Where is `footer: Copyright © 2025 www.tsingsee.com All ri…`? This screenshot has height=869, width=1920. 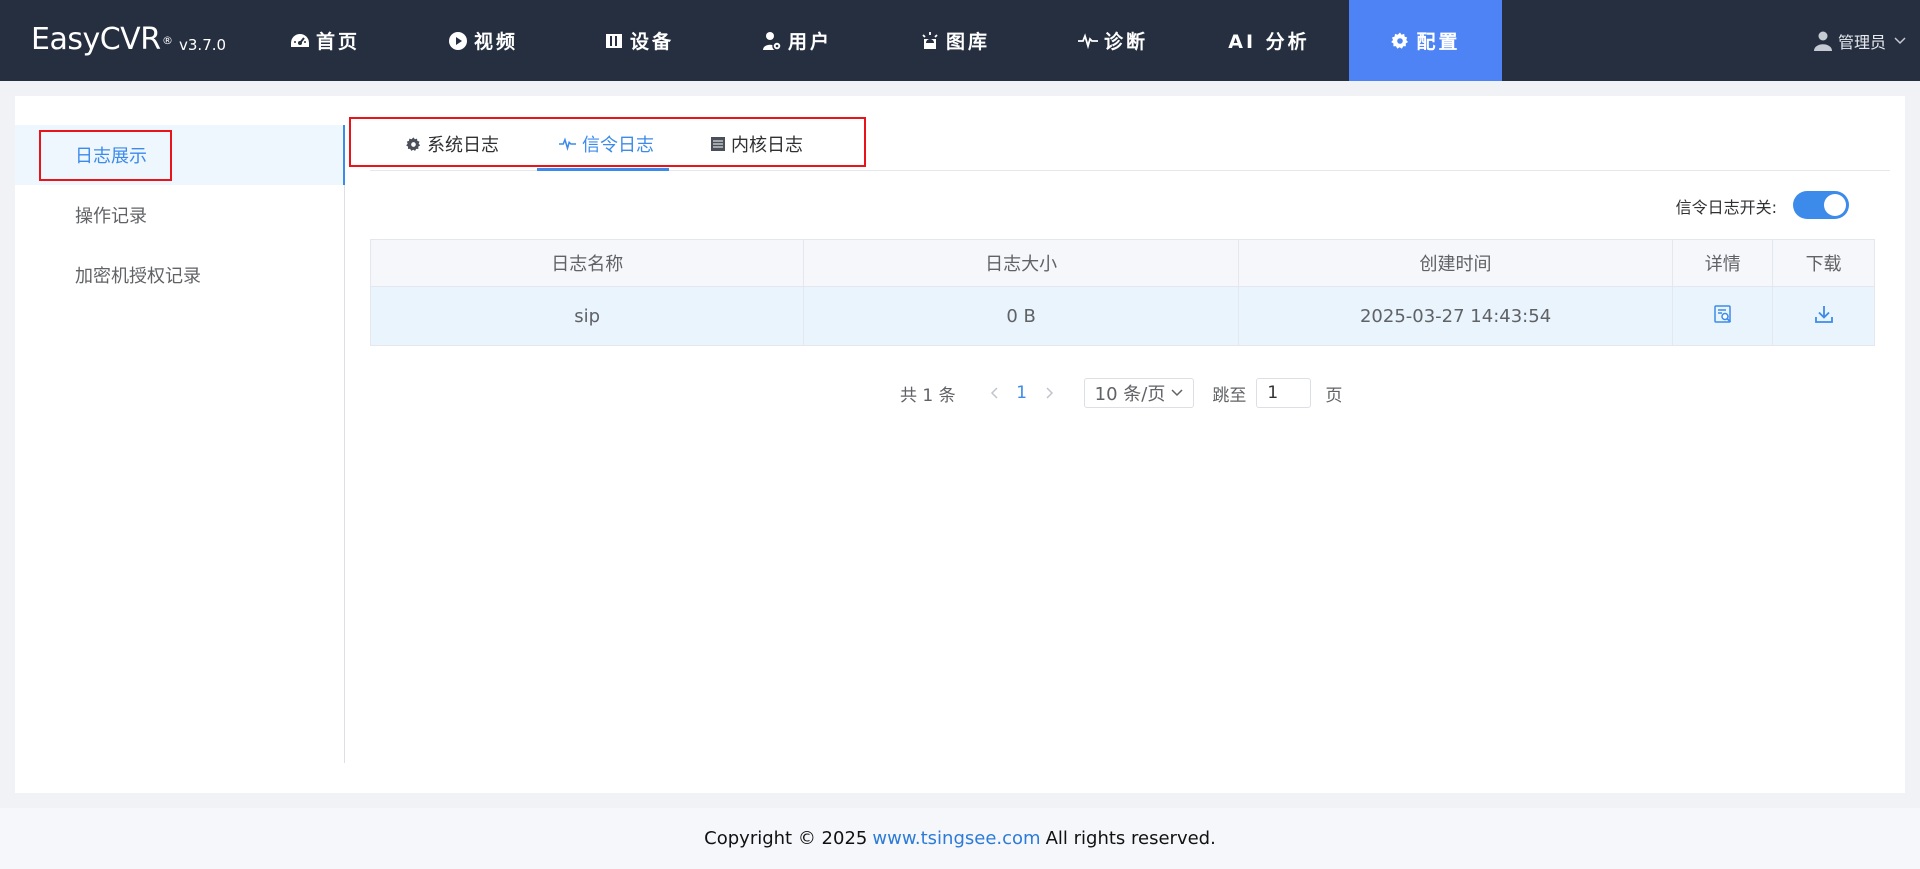
footer: Copyright © 2025 www.tsingsee.com All ri… is located at coordinates (960, 838).